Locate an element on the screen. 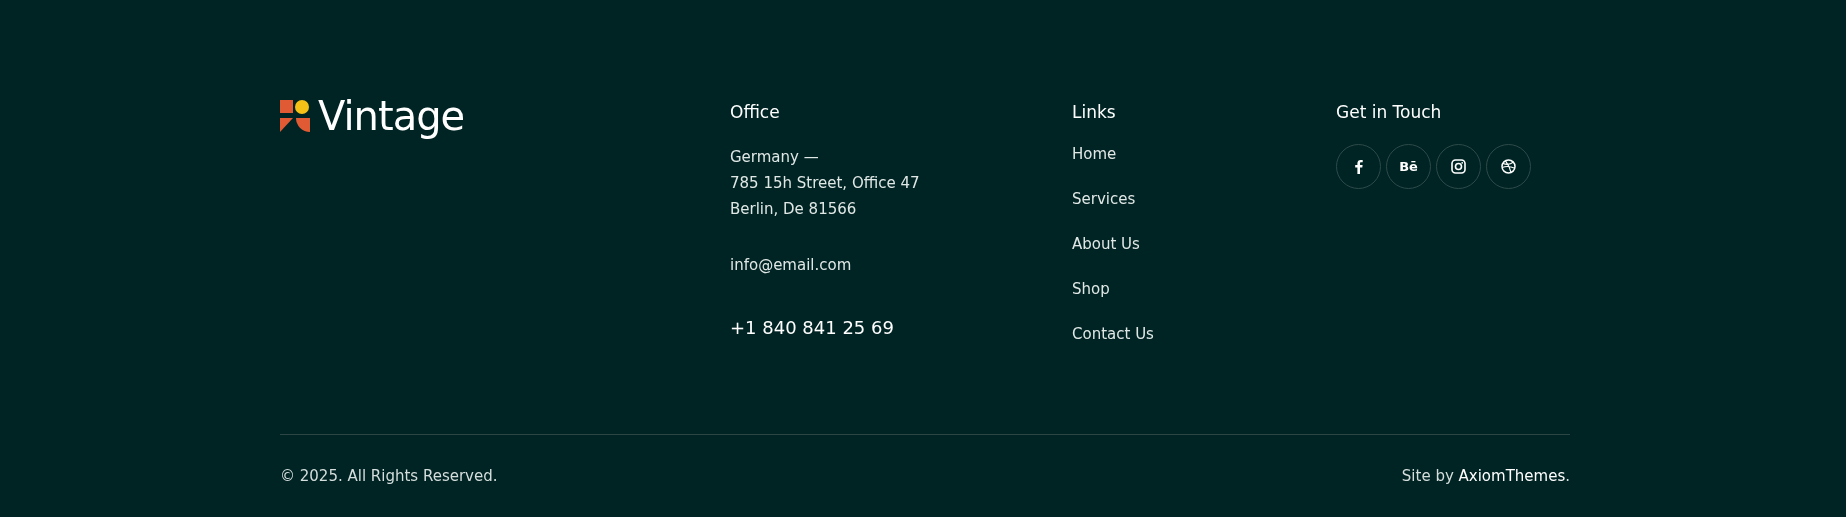  footer-link: Contact Us is located at coordinates (1204, 334).